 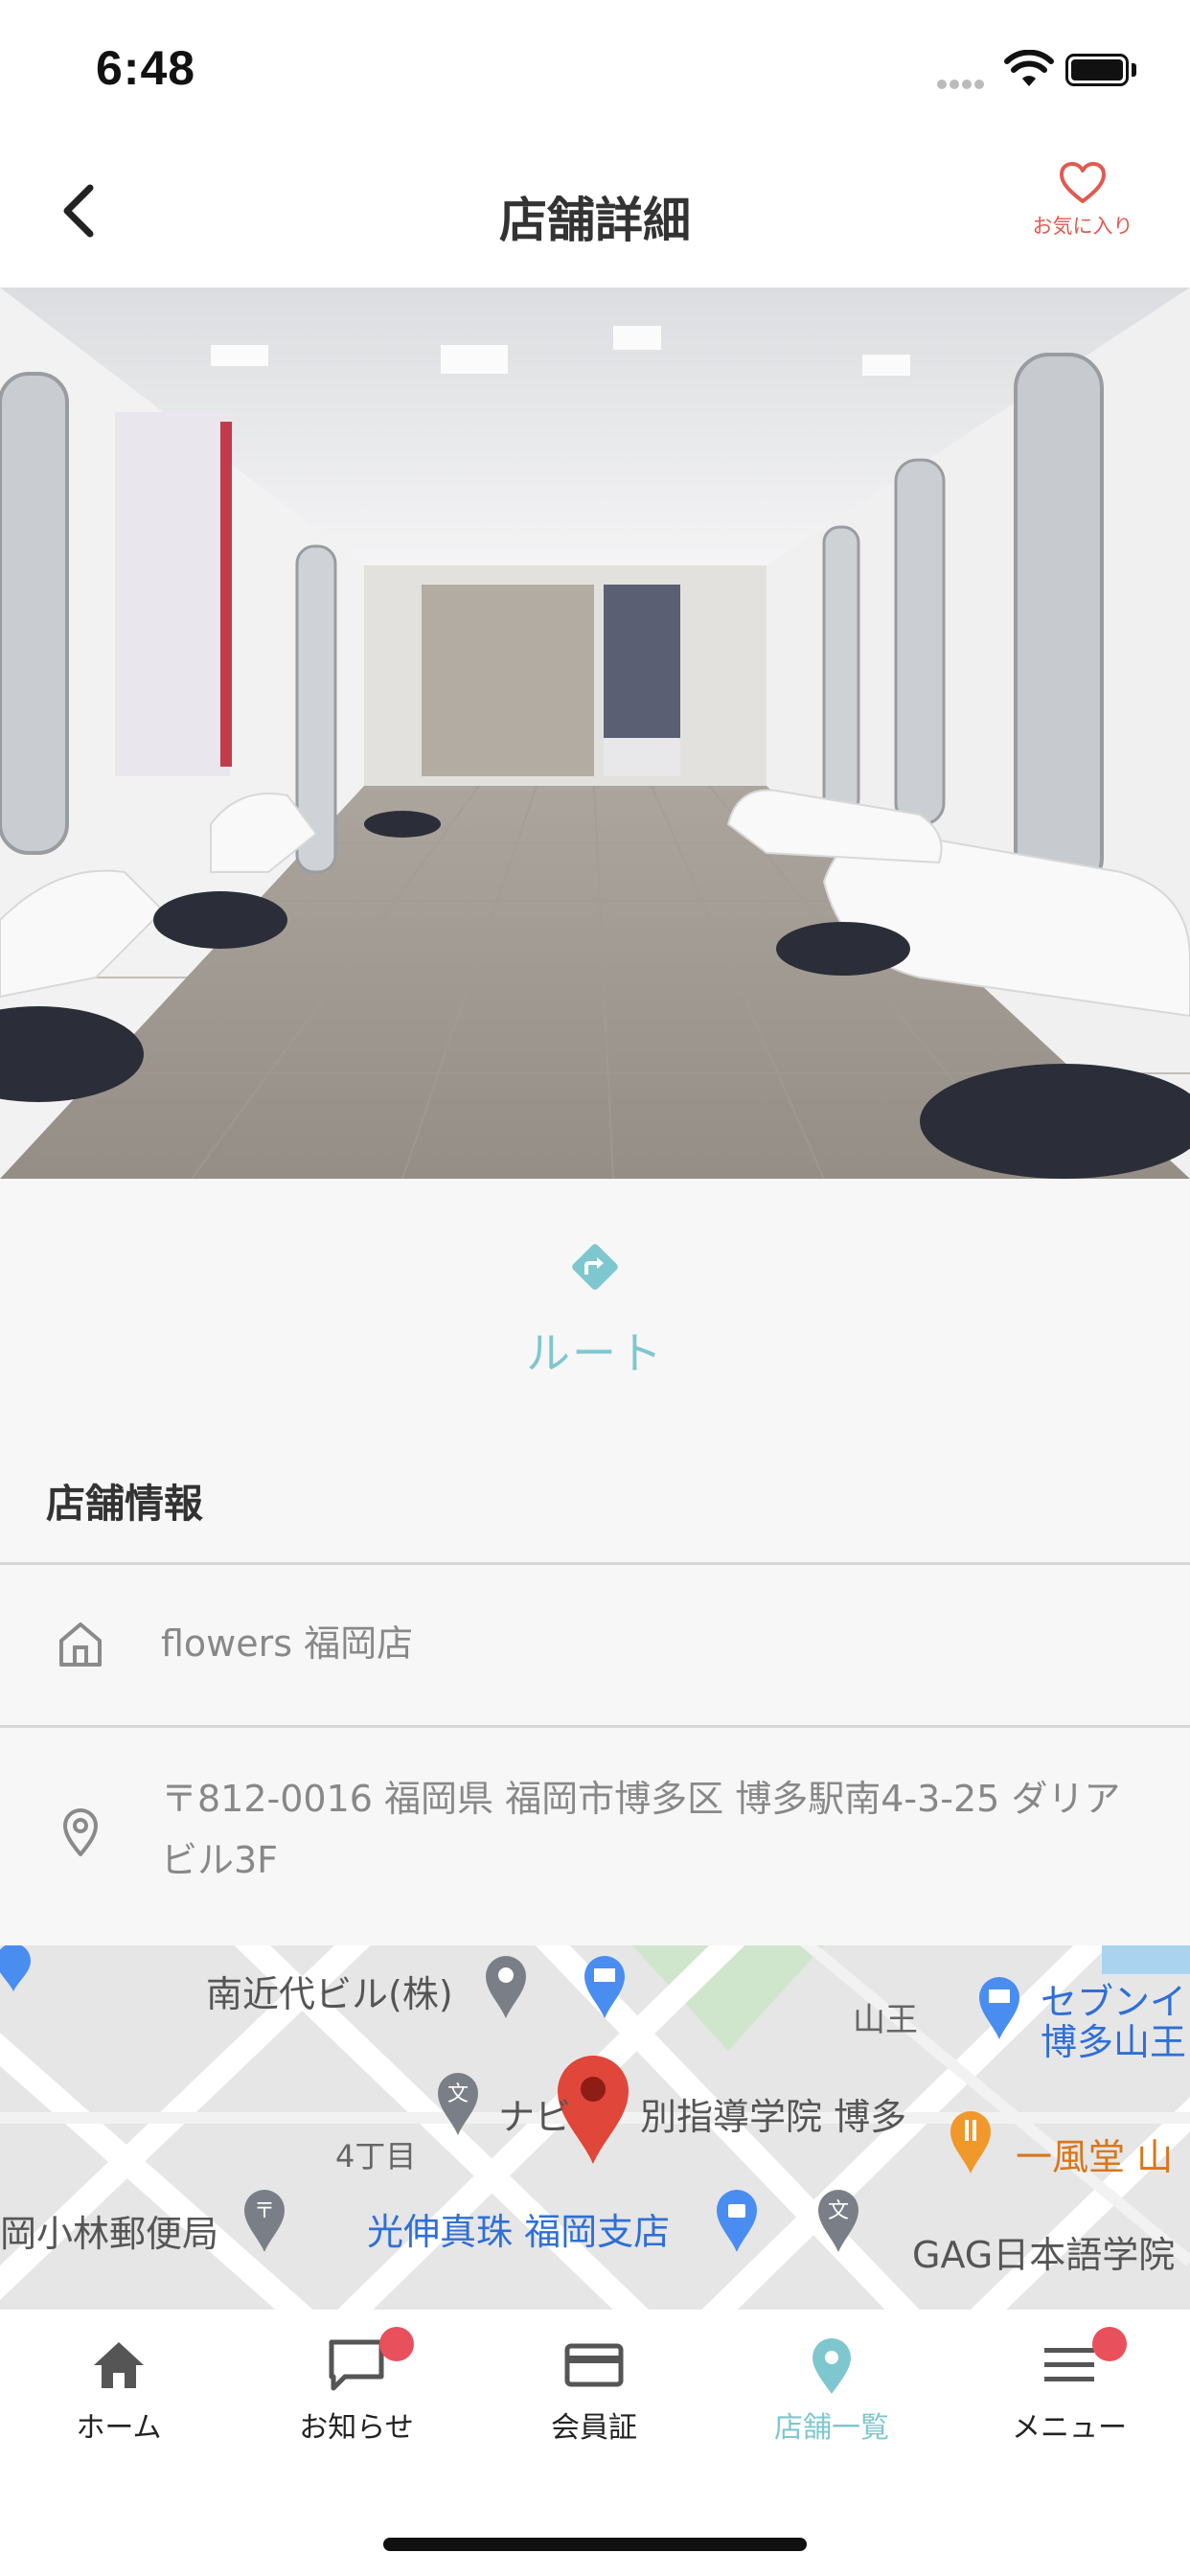 I want to click on store-name-row: flowers 福岡店, so click(x=595, y=1645).